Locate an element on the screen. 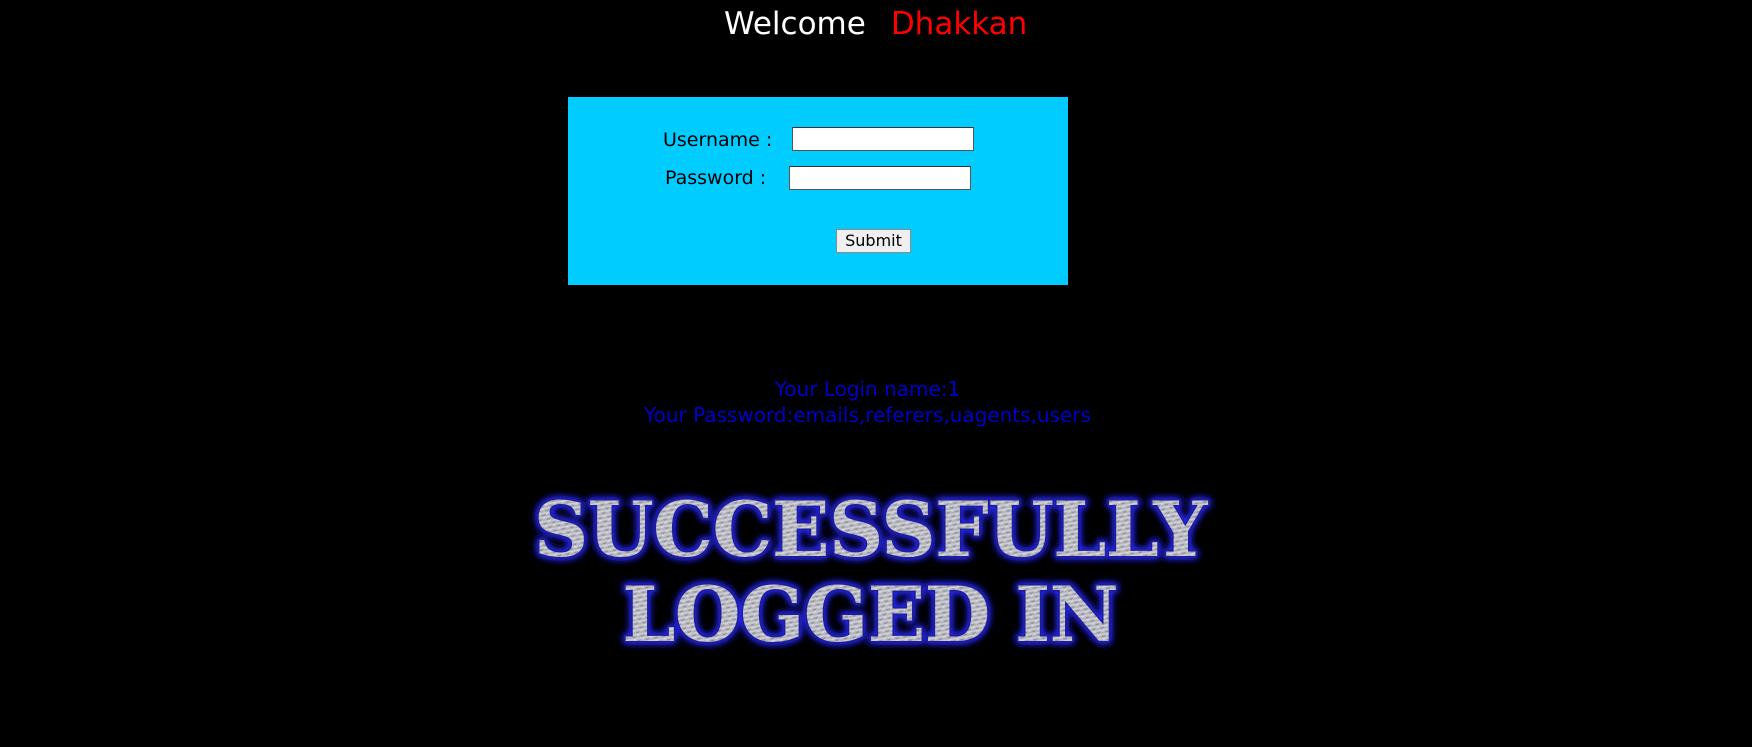 Image resolution: width=1752 pixels, height=747 pixels. username-input is located at coordinates (883, 139).